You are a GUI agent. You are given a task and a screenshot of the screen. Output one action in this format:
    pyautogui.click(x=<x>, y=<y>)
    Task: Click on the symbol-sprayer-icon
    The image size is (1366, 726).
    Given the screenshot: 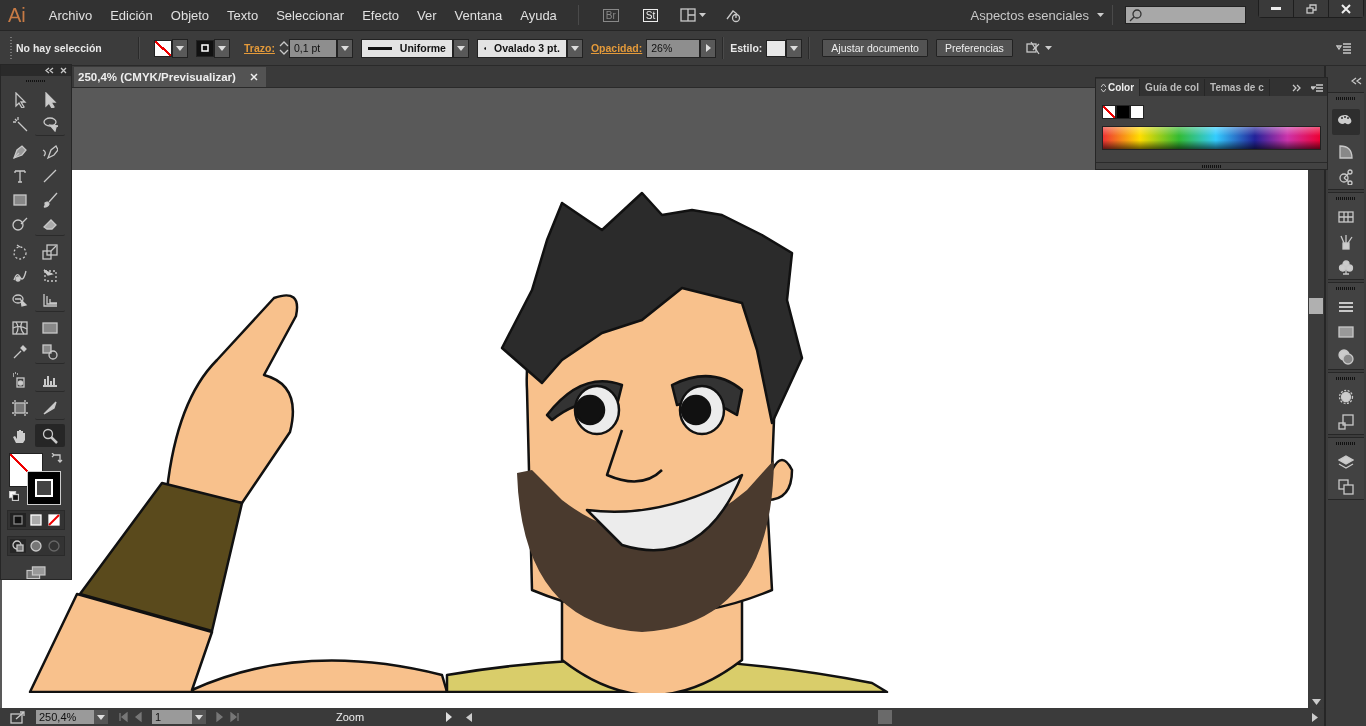 What is the action you would take?
    pyautogui.click(x=20, y=379)
    